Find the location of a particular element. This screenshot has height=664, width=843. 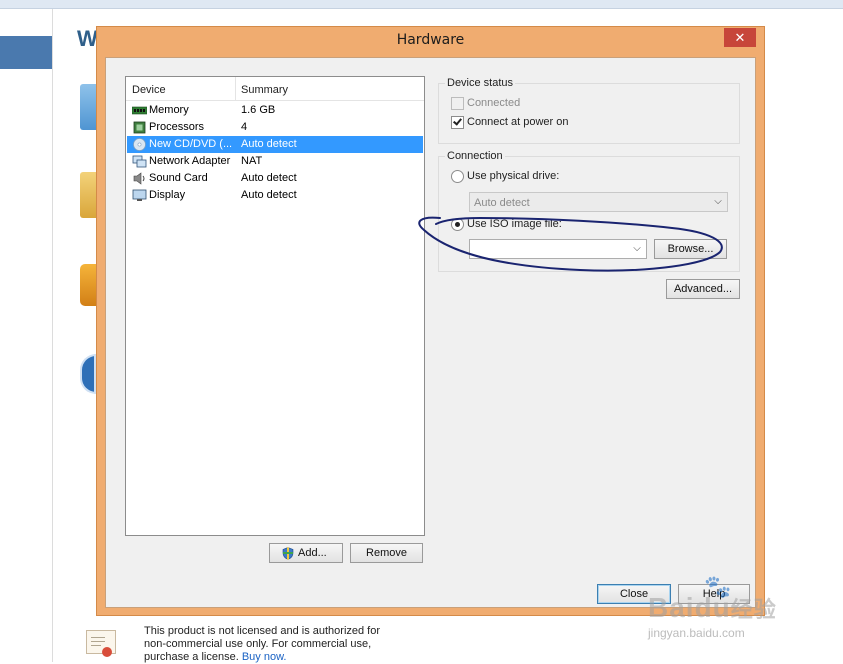

device-row-sound-card: Sound Card Auto detect is located at coordinates (275, 178).